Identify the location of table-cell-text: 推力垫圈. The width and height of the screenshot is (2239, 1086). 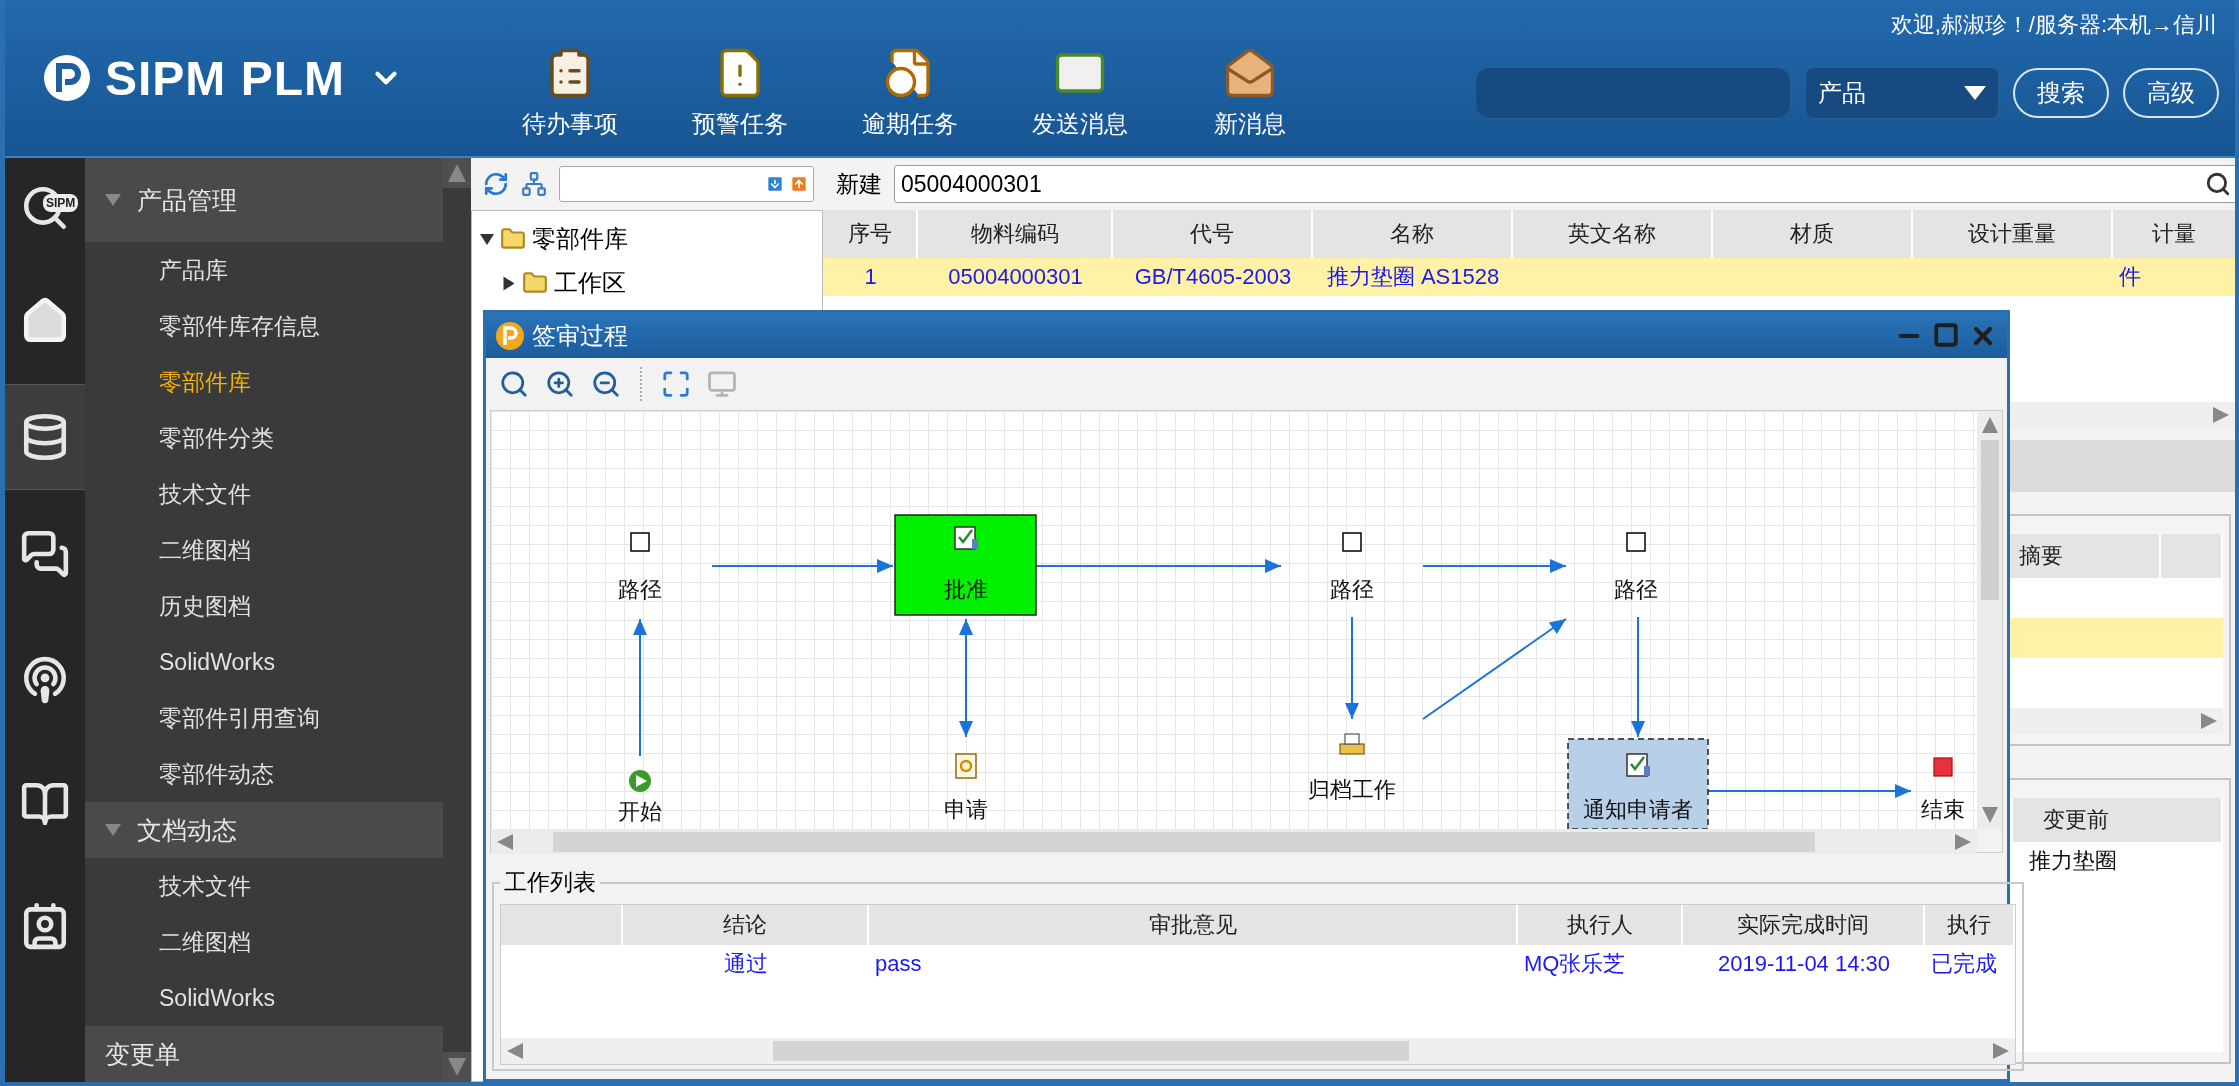
(2073, 861).